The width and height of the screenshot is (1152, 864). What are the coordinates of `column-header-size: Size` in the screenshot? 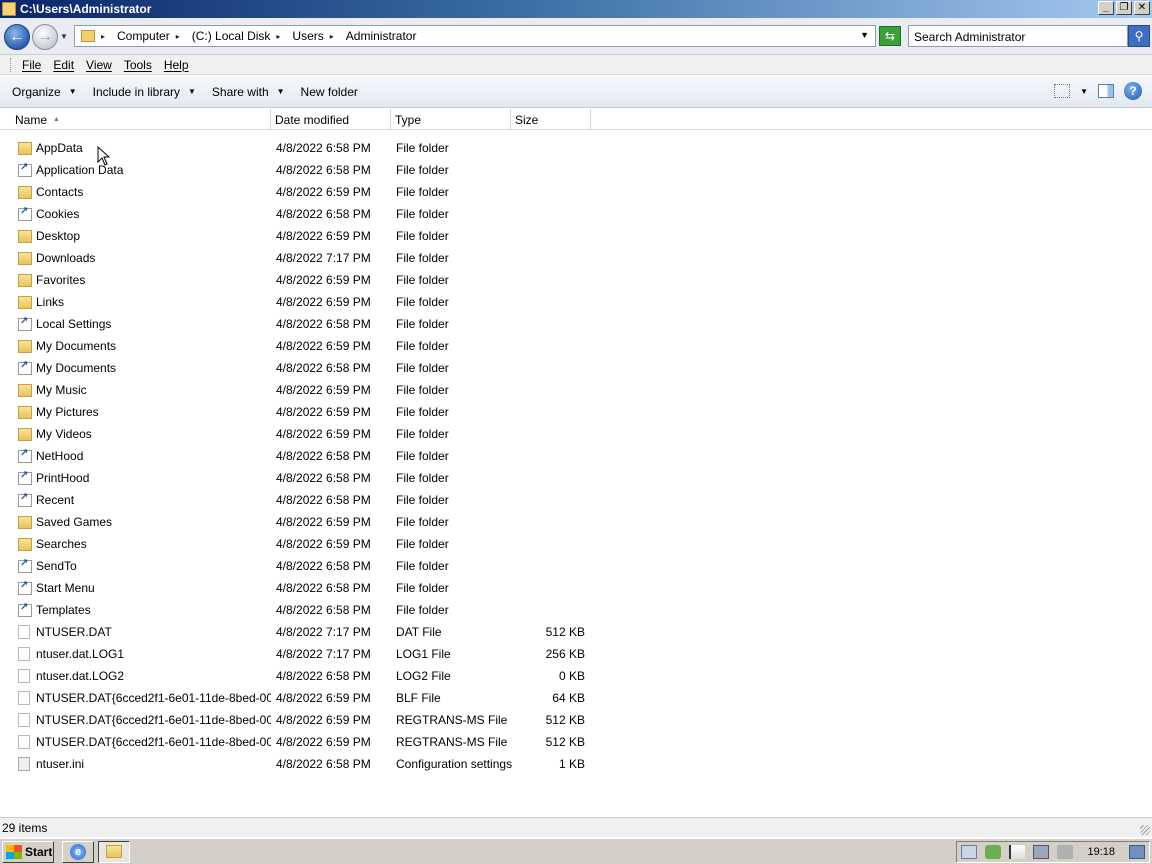 It's located at (551, 119).